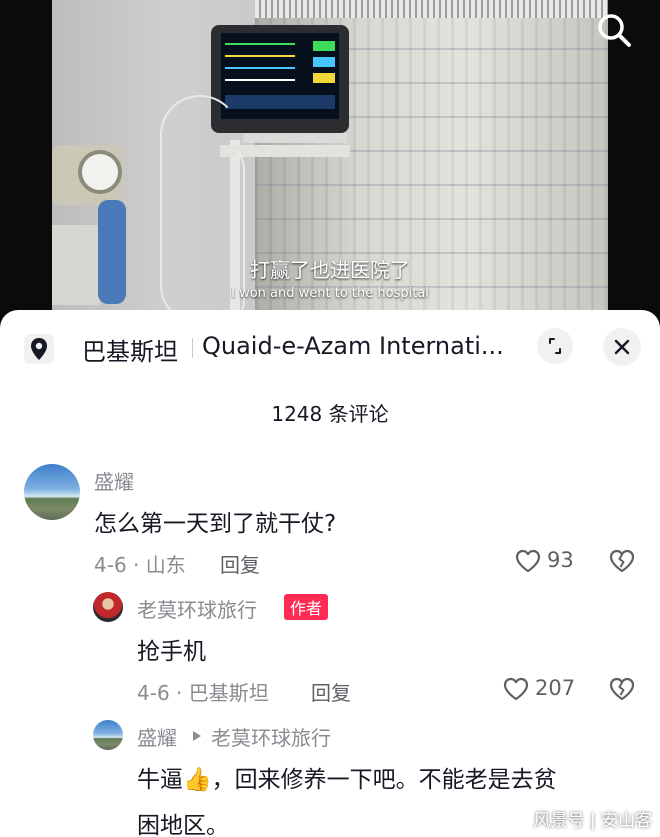 The image size is (660, 837). I want to click on comment-count: 1248 条评论, so click(330, 414).